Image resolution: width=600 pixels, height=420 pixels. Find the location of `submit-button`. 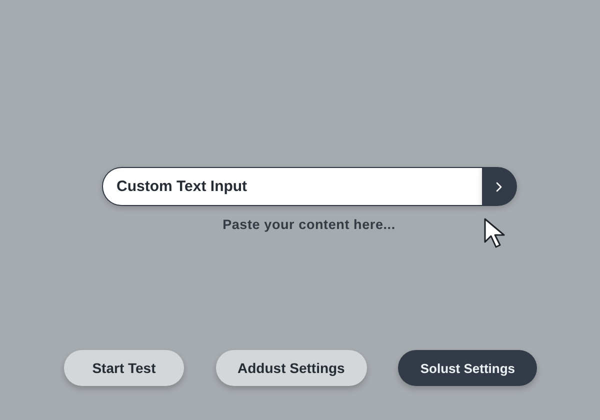

submit-button is located at coordinates (499, 186).